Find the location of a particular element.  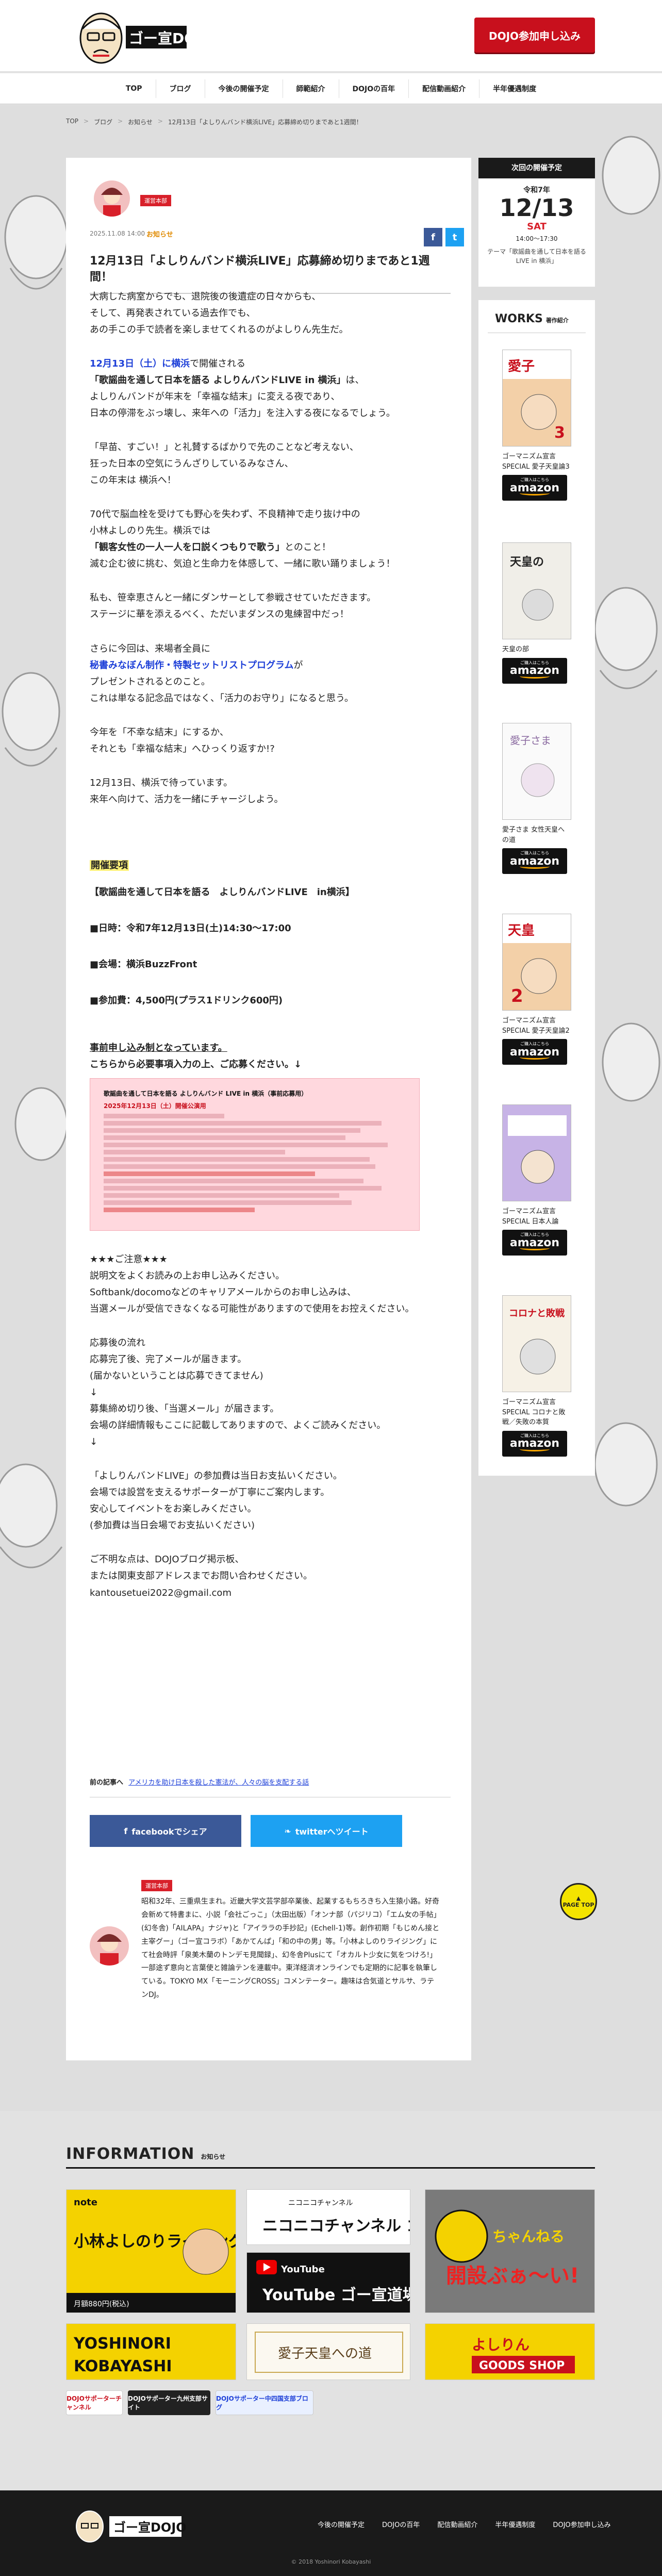

svg-text: 愛子天皇への道 is located at coordinates (325, 2354).